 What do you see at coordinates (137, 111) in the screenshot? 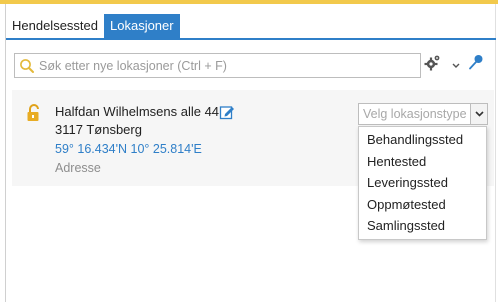
I see `location-street: Halfdan Wilhelmsens alle 44` at bounding box center [137, 111].